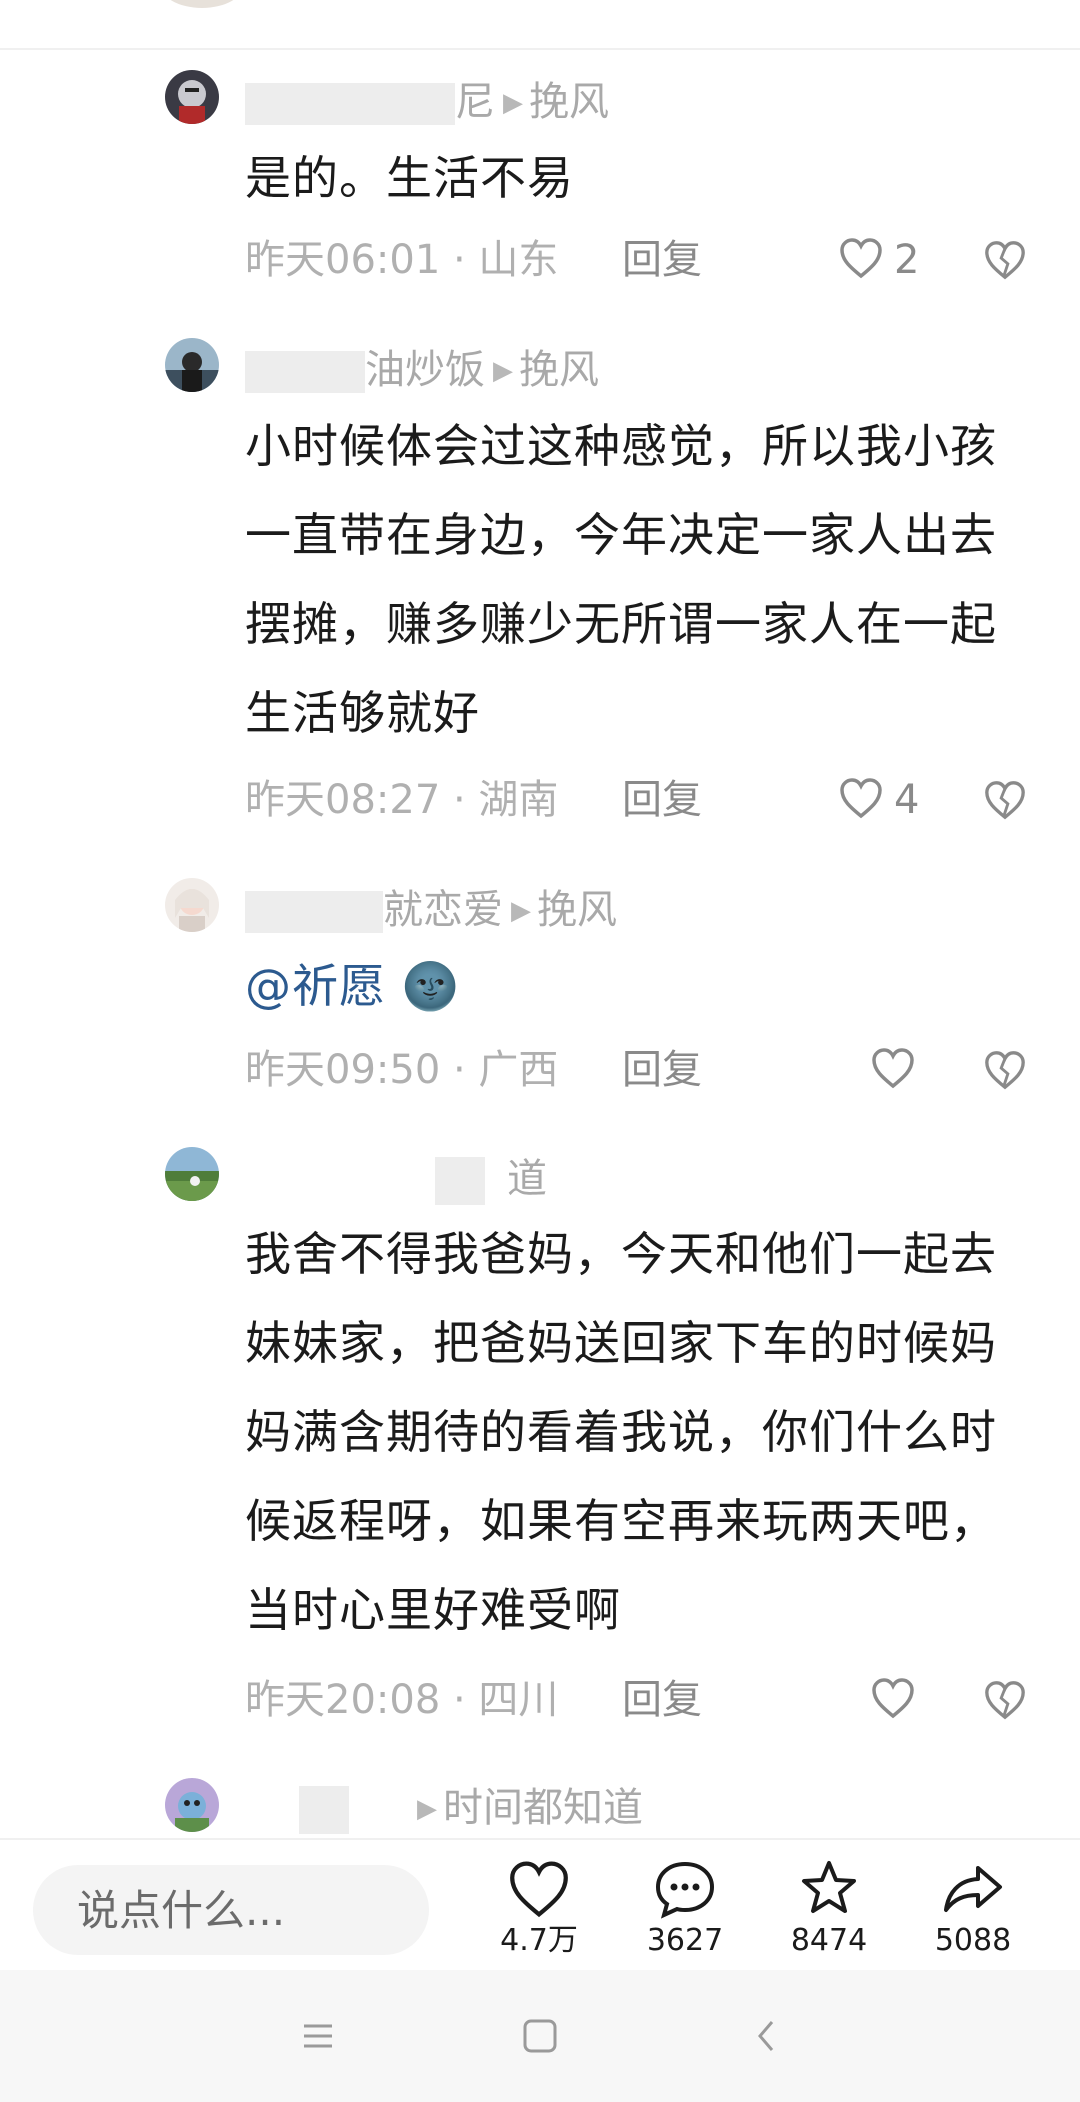 The width and height of the screenshot is (1080, 2102). I want to click on back-chevron-icon, so click(766, 2036).